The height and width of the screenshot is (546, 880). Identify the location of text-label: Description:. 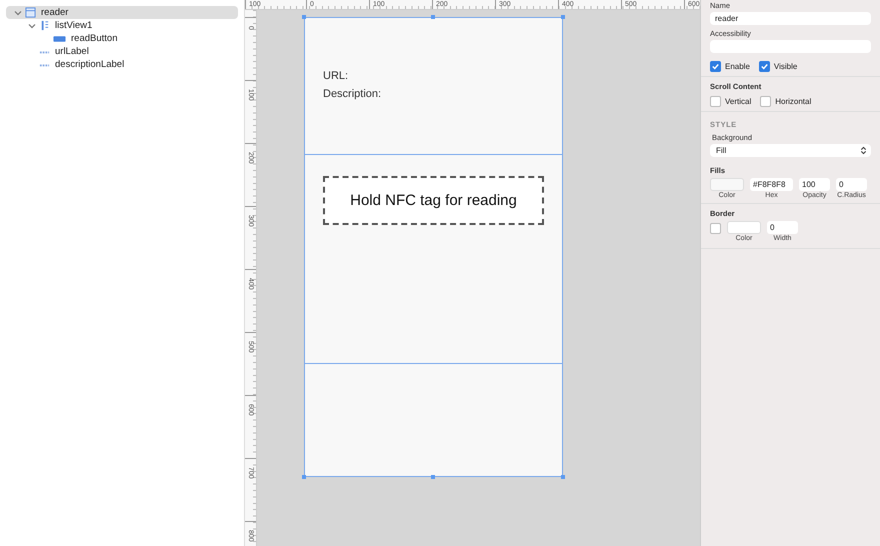
(442, 94).